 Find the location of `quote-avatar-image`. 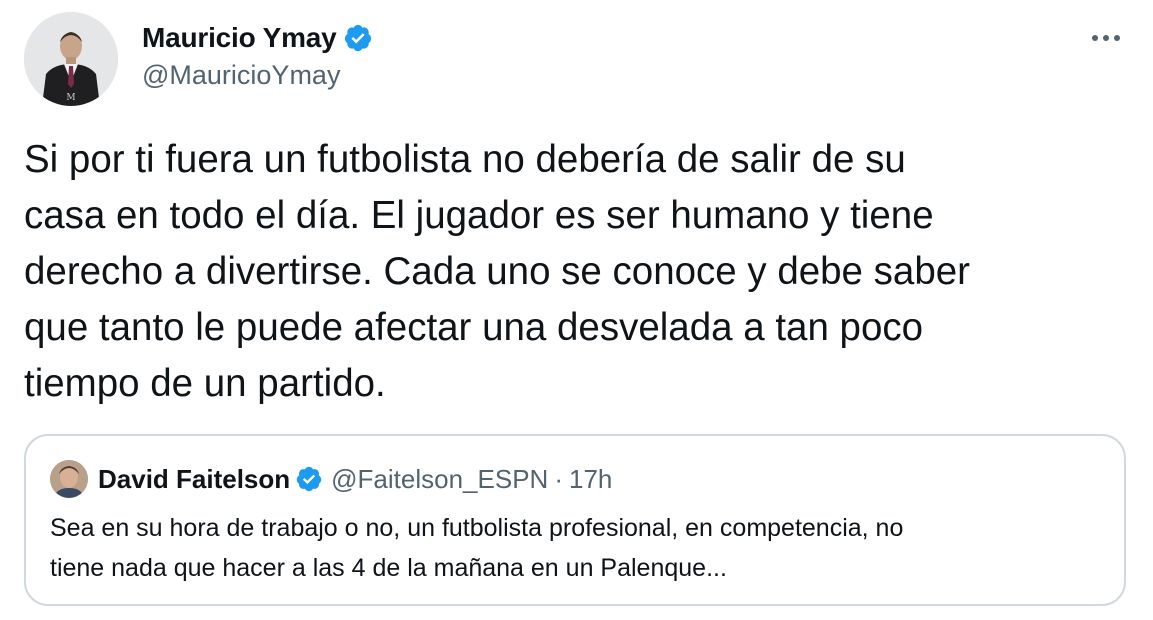

quote-avatar-image is located at coordinates (69, 479).